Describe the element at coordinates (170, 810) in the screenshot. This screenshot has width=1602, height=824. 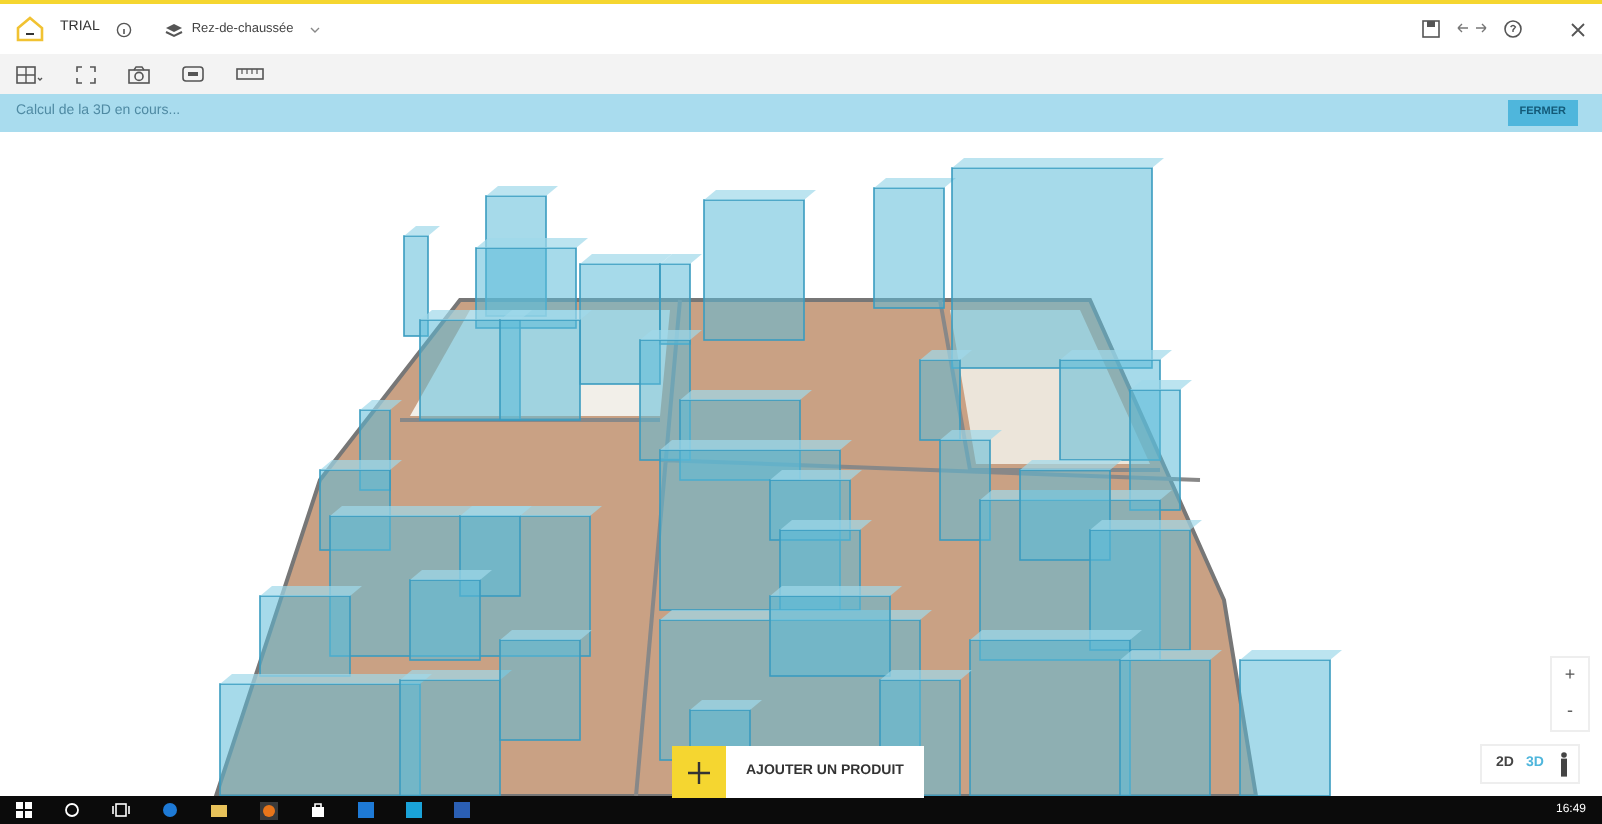
I see `browser-icon` at that location.